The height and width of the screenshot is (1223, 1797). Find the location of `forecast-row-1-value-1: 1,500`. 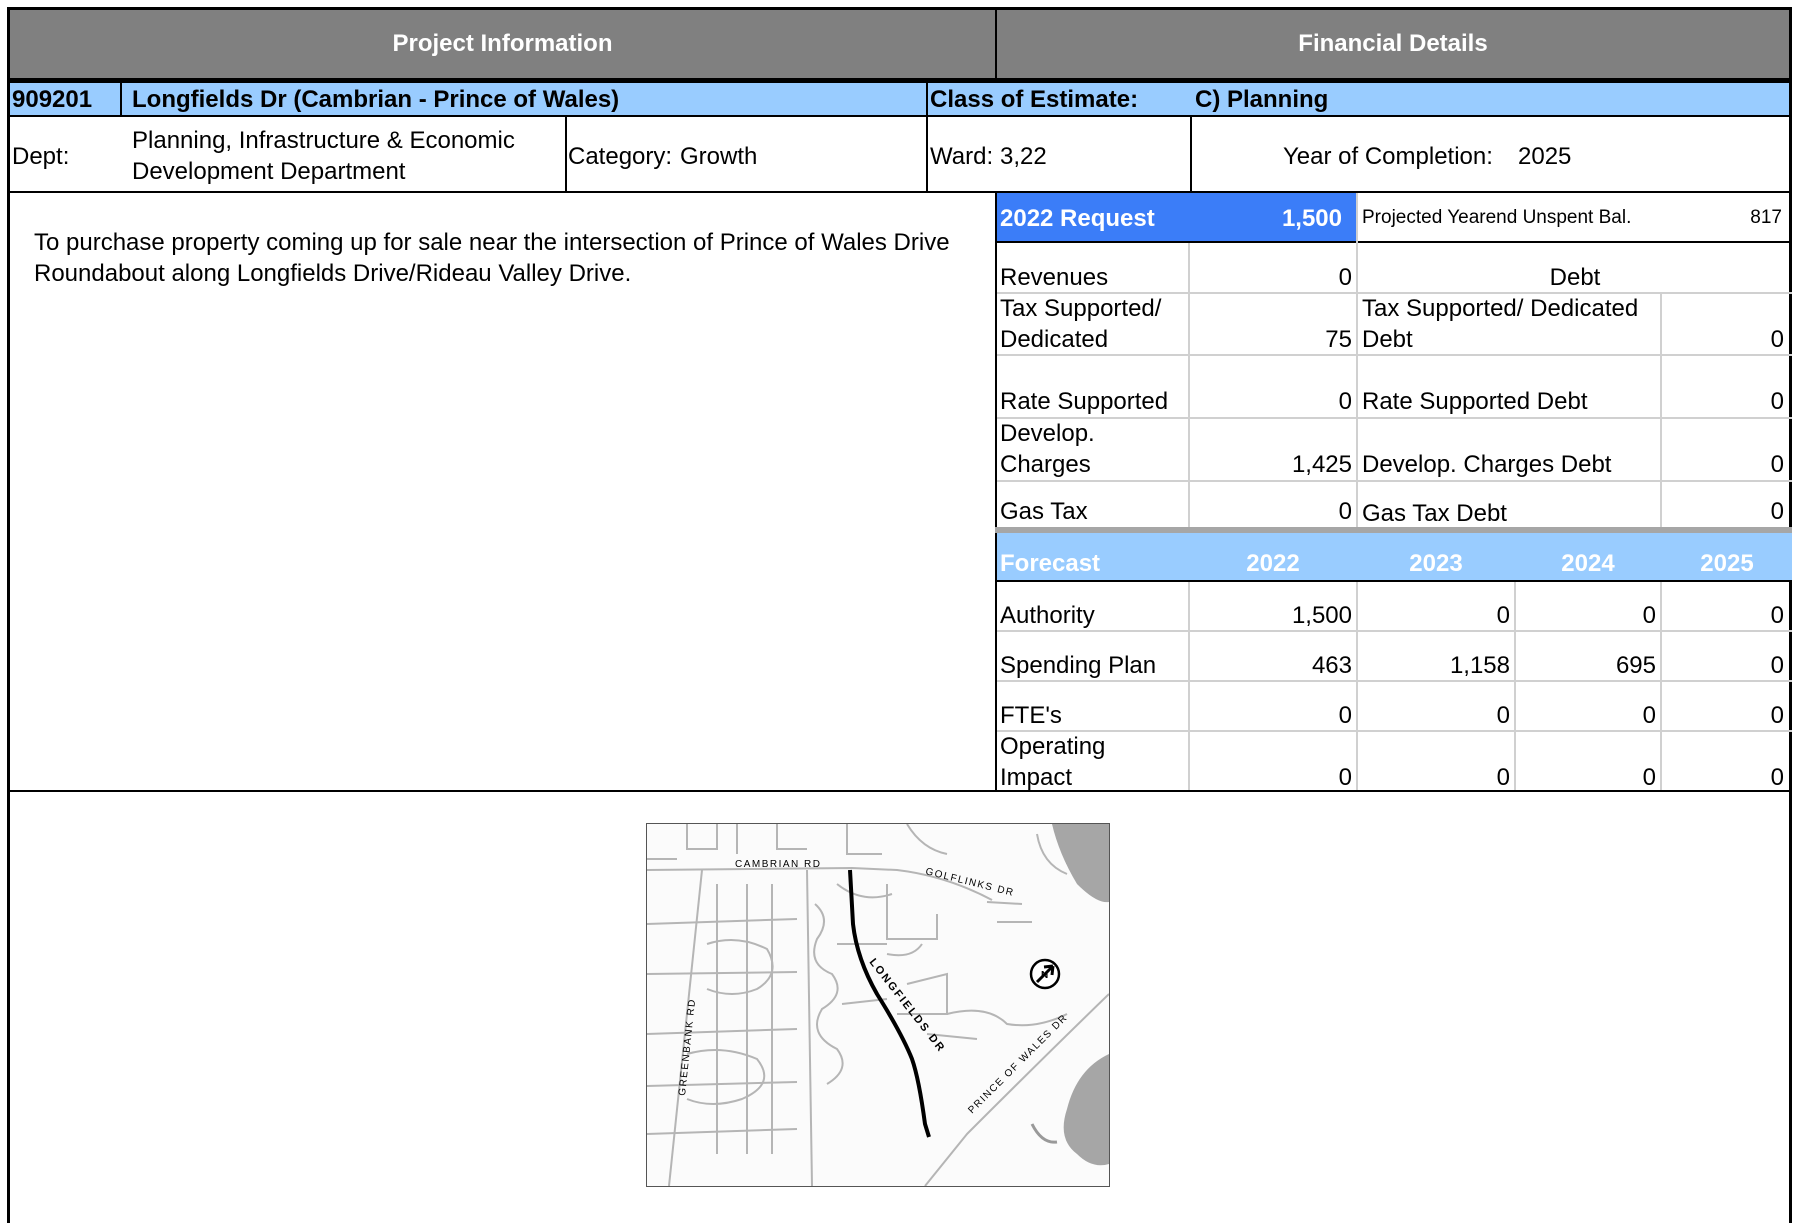

forecast-row-1-value-1: 1,500 is located at coordinates (1321, 615).